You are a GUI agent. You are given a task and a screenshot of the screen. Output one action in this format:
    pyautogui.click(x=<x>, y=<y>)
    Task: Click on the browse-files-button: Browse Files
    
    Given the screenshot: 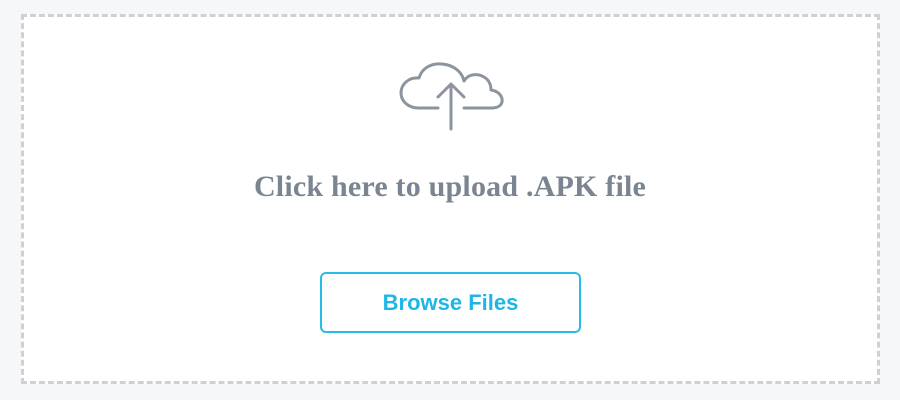 What is the action you would take?
    pyautogui.click(x=450, y=302)
    